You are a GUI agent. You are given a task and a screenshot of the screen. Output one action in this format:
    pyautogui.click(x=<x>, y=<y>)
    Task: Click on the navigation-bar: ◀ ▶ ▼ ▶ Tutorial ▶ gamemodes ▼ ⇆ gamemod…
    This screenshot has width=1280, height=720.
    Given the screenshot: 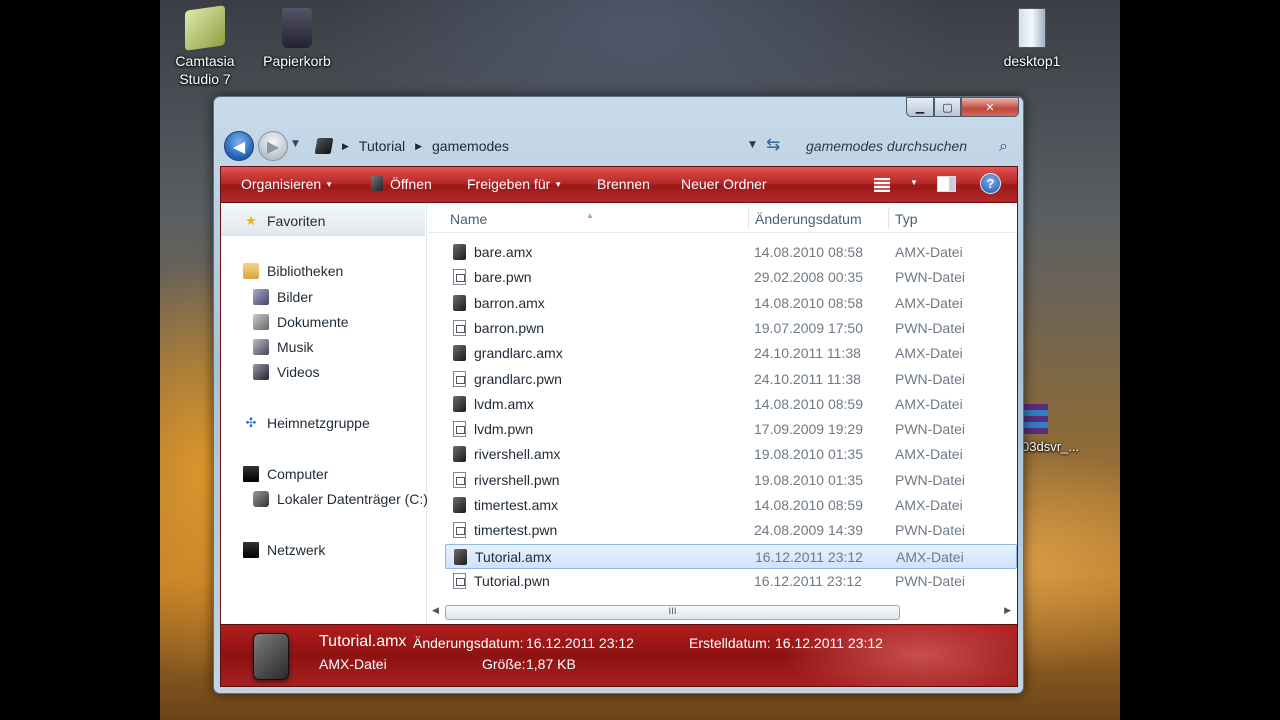 What is the action you would take?
    pyautogui.click(x=619, y=145)
    